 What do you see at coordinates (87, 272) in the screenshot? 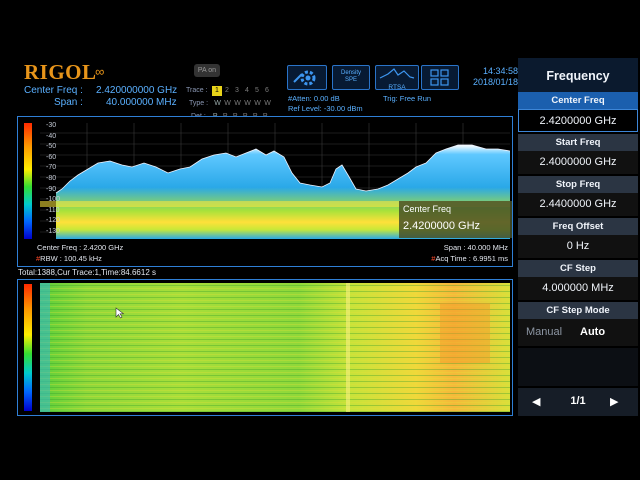
I see `waterfall-info: Total:1388,Cur Trace:1,Time:84.6612 s` at bounding box center [87, 272].